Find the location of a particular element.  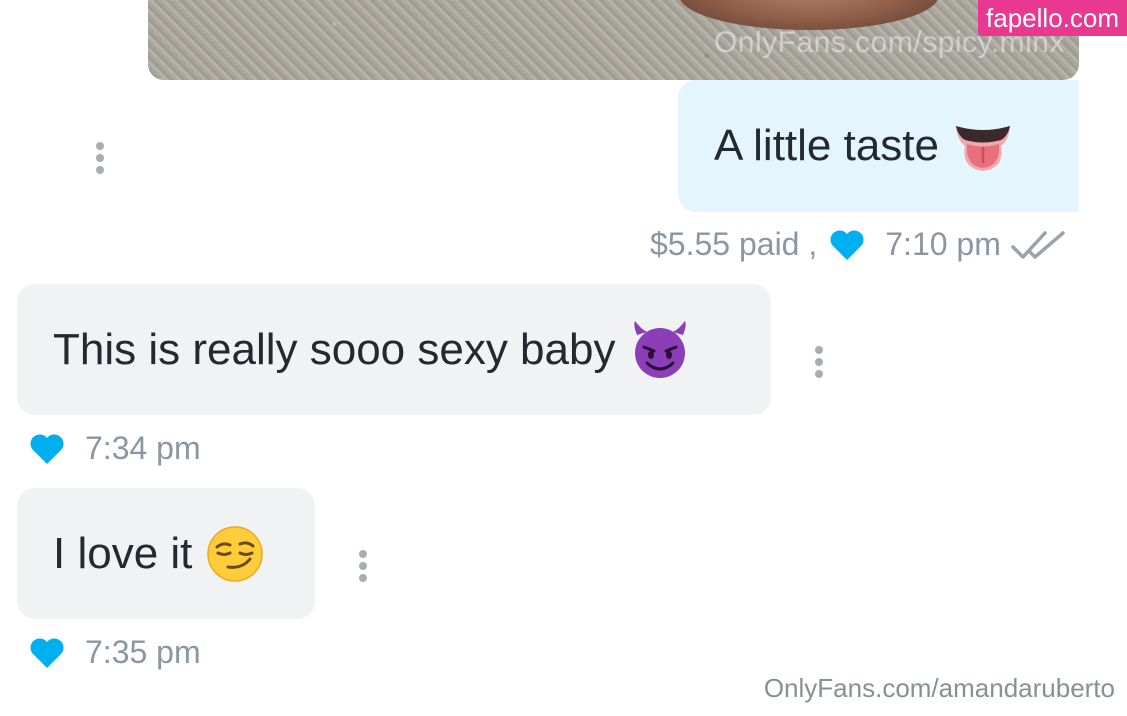

message-time: 7:35 pm is located at coordinates (143, 652).